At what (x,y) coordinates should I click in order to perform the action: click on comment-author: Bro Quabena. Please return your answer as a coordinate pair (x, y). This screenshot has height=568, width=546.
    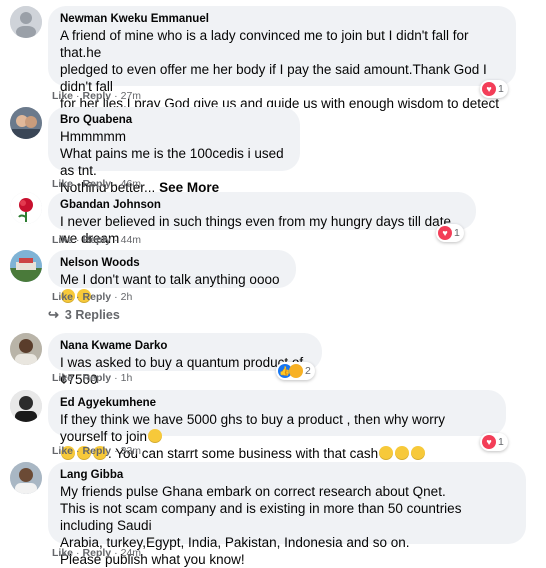
    Looking at the image, I should click on (174, 120).